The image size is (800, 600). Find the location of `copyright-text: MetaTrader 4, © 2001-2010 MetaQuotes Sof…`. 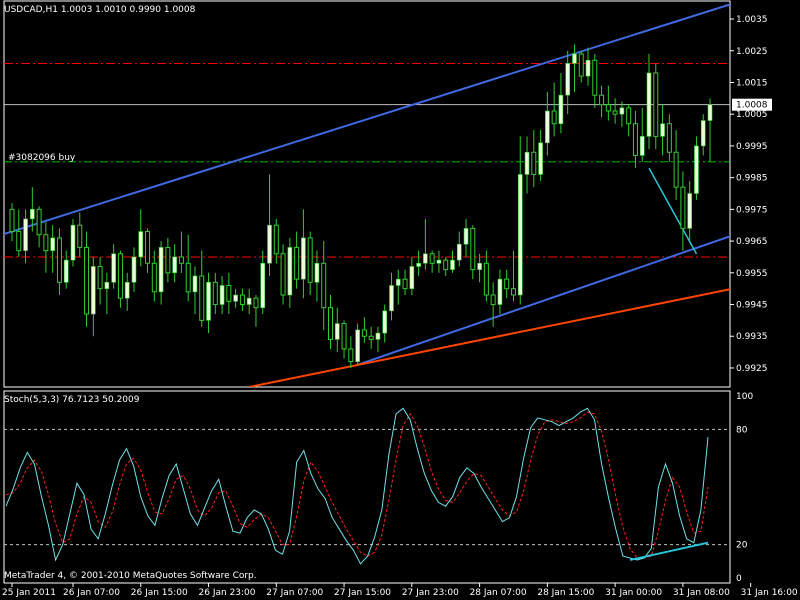

copyright-text: MetaTrader 4, © 2001-2010 MetaQuotes Sof… is located at coordinates (130, 576).